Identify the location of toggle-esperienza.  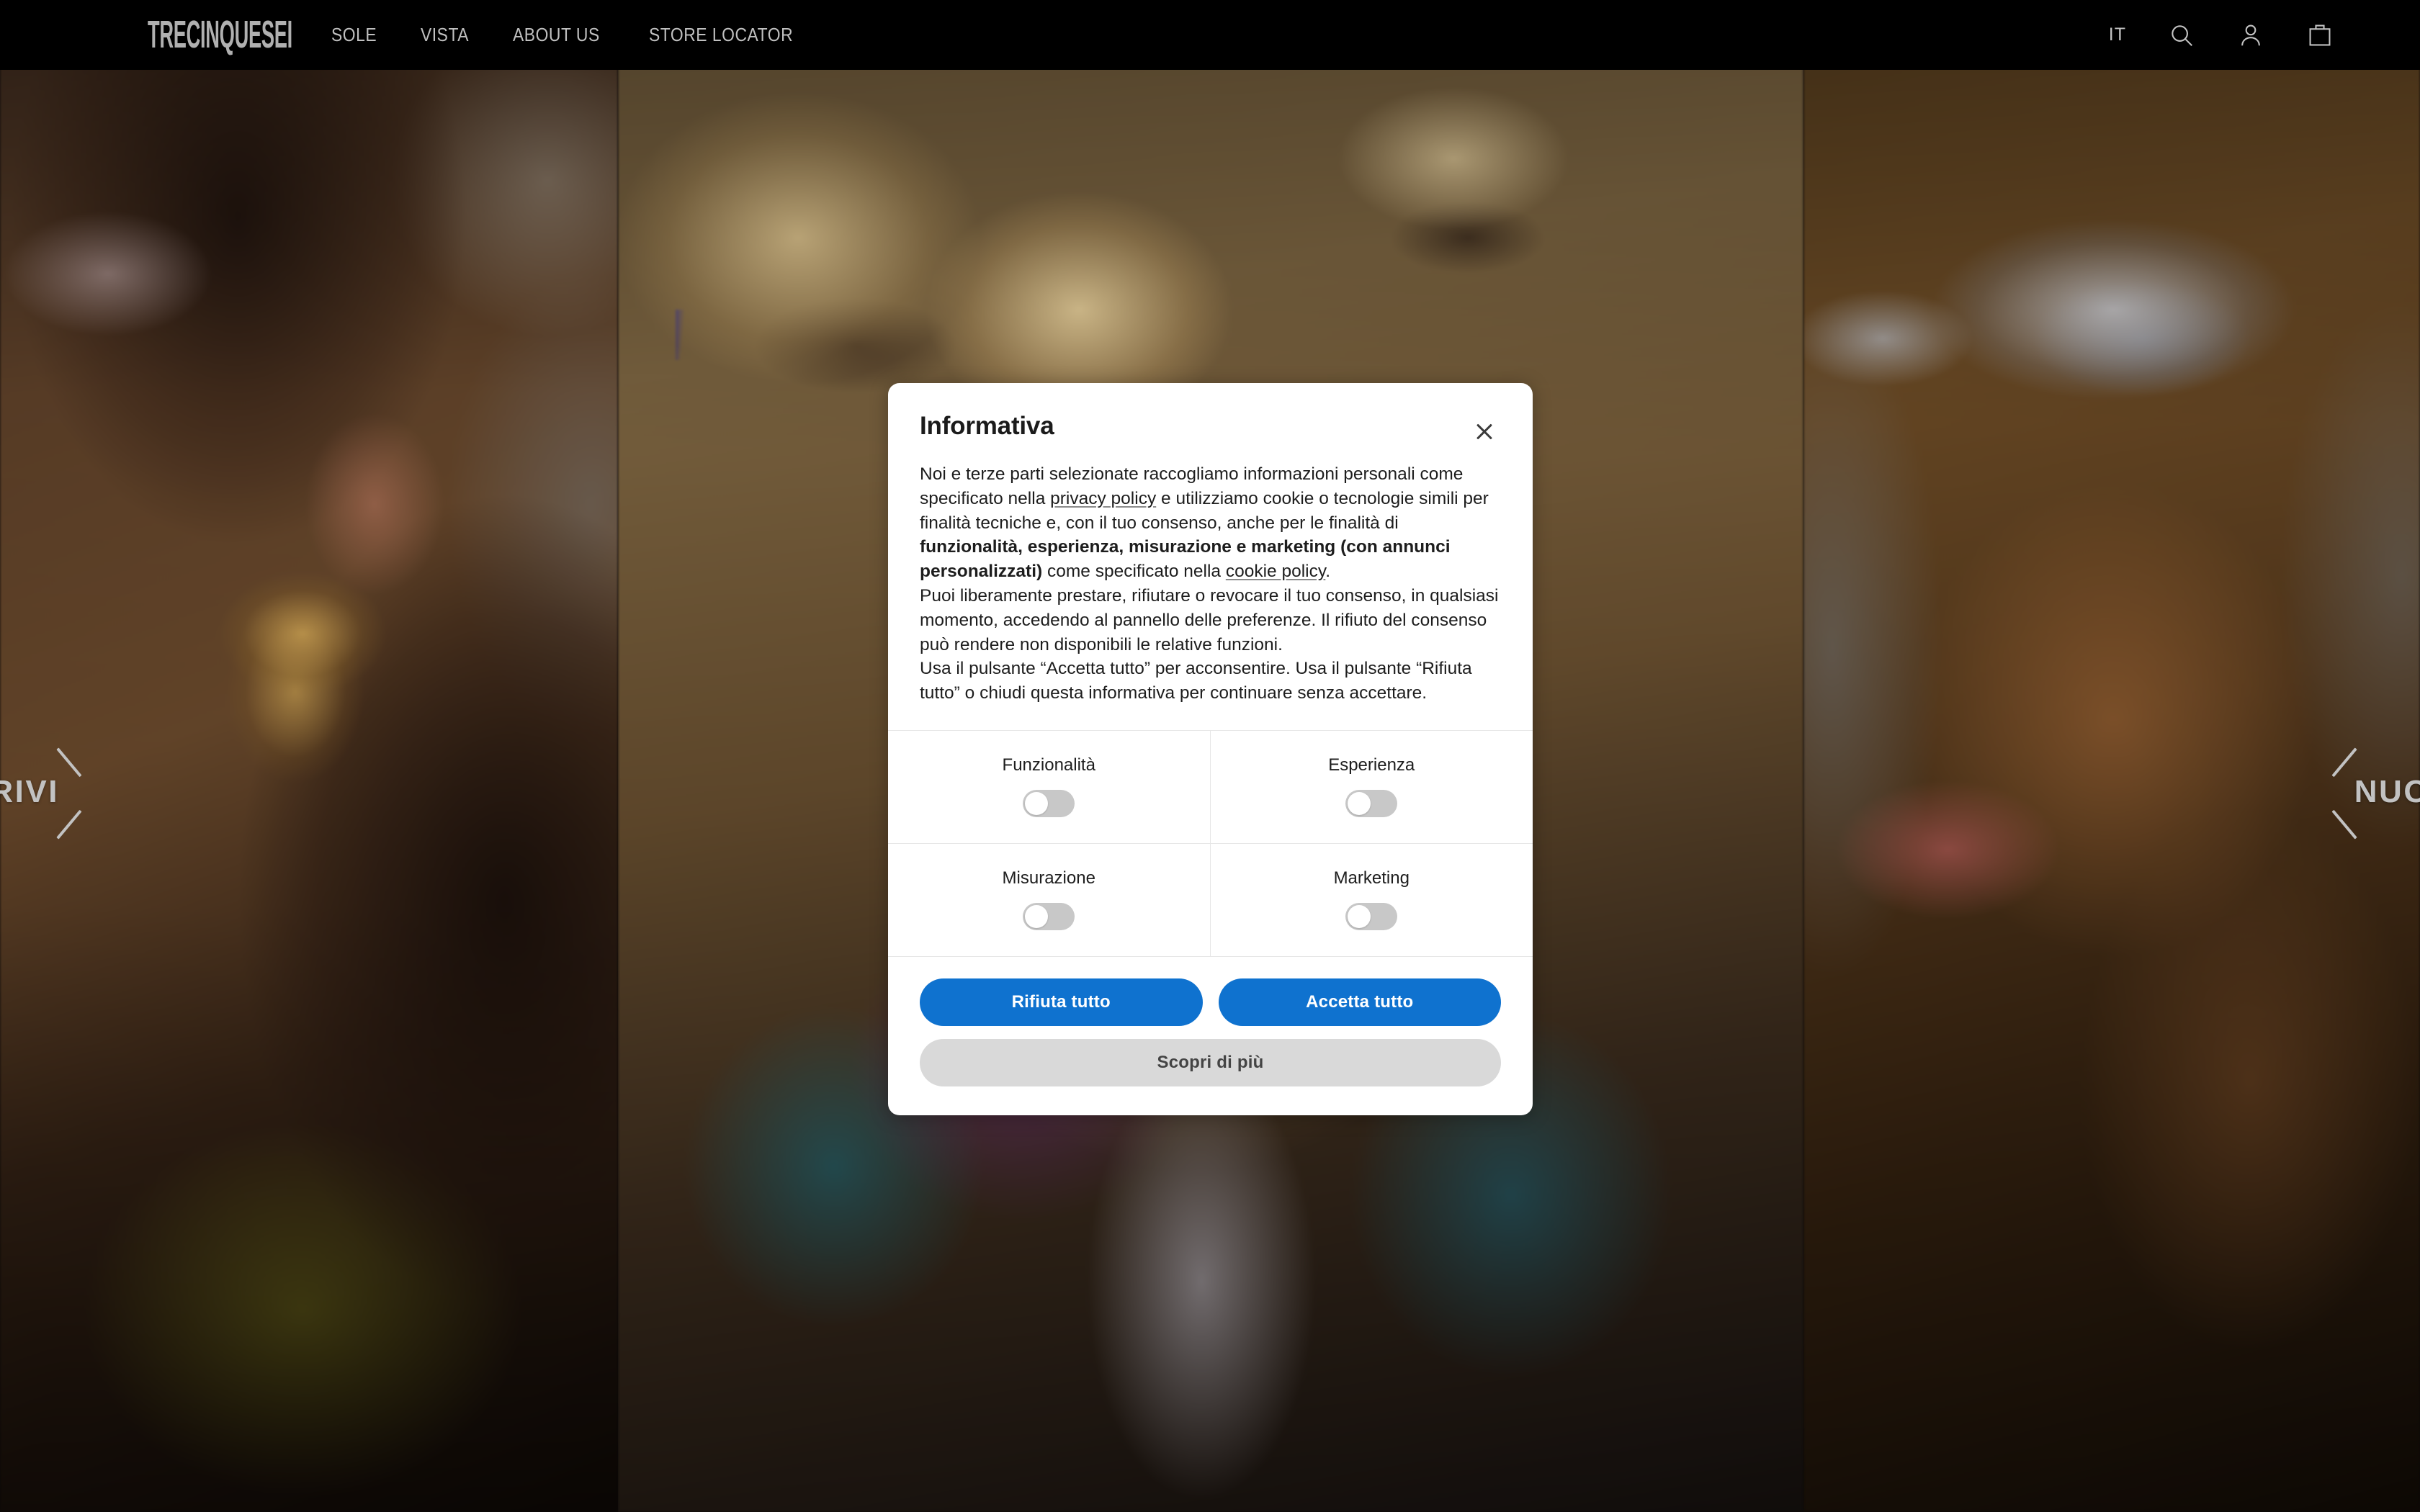
(1371, 803).